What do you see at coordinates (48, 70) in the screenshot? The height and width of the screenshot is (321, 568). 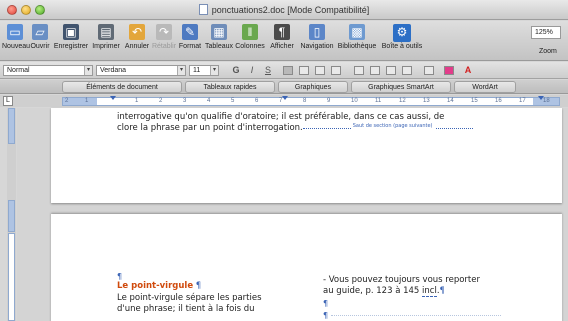 I see `style-select: Normal ▾` at bounding box center [48, 70].